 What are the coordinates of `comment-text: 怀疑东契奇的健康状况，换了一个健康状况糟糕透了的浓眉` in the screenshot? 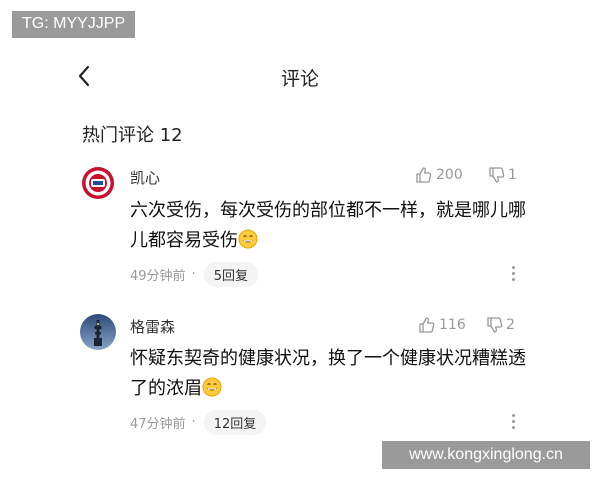 It's located at (330, 374).